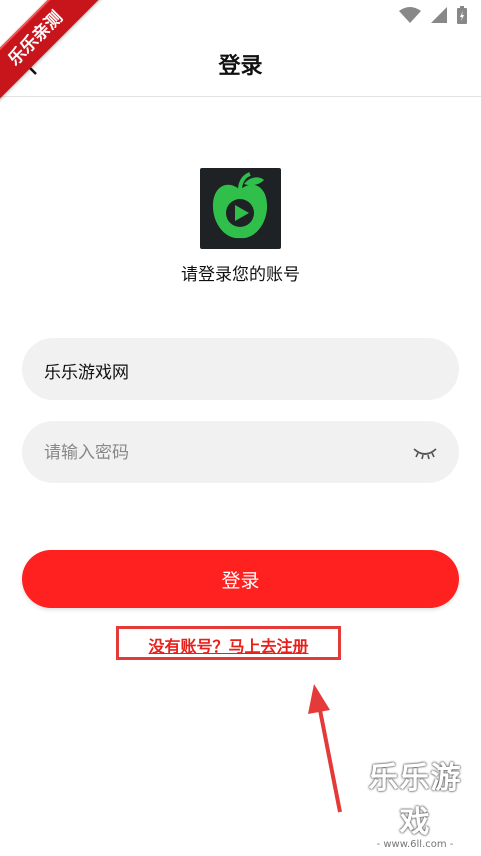 The image size is (481, 856). What do you see at coordinates (425, 457) in the screenshot?
I see `eye-closed-icon` at bounding box center [425, 457].